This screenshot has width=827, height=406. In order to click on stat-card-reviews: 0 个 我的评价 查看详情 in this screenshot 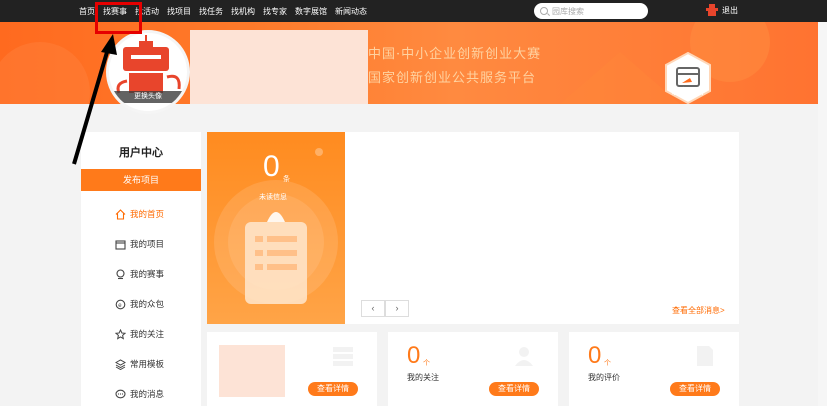, I will do `click(654, 369)`.